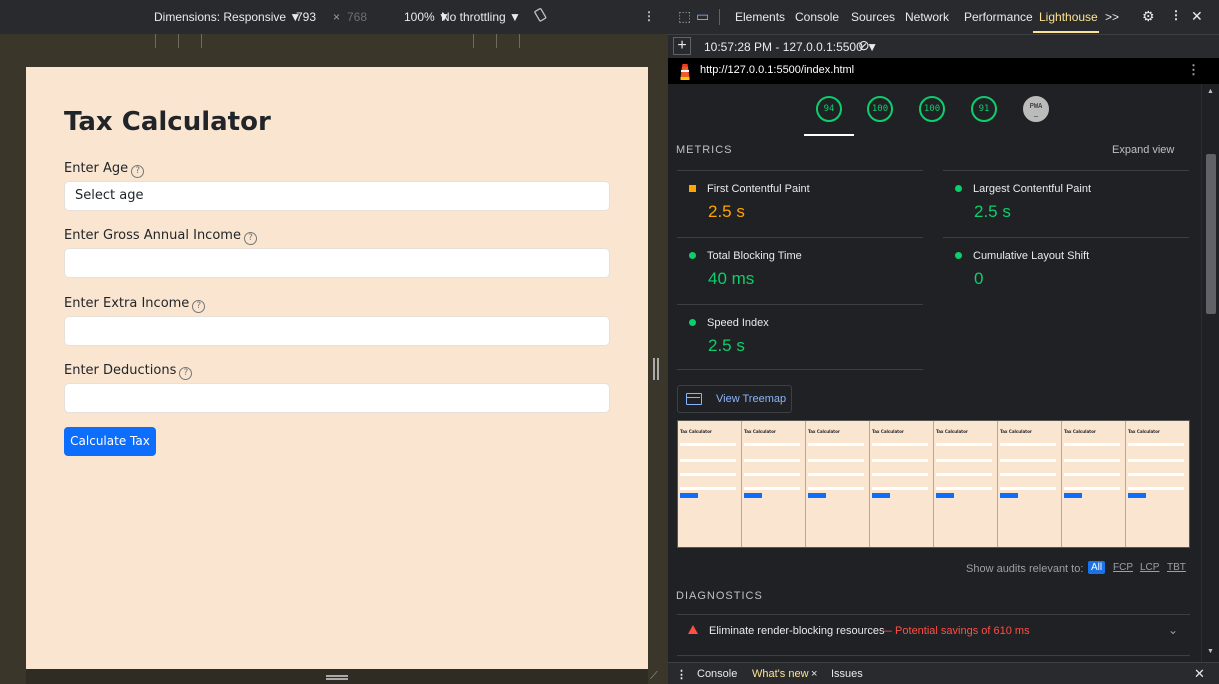  I want to click on clear-icon: ⊘, so click(864, 45).